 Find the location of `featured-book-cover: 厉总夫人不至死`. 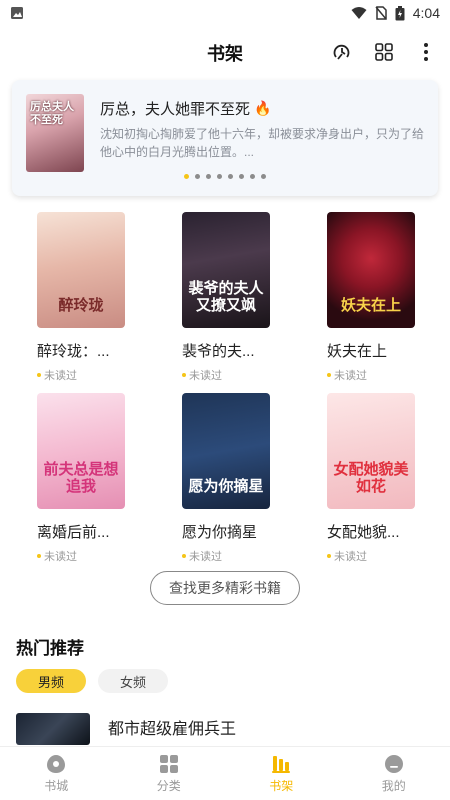

featured-book-cover: 厉总夫人不至死 is located at coordinates (55, 133).